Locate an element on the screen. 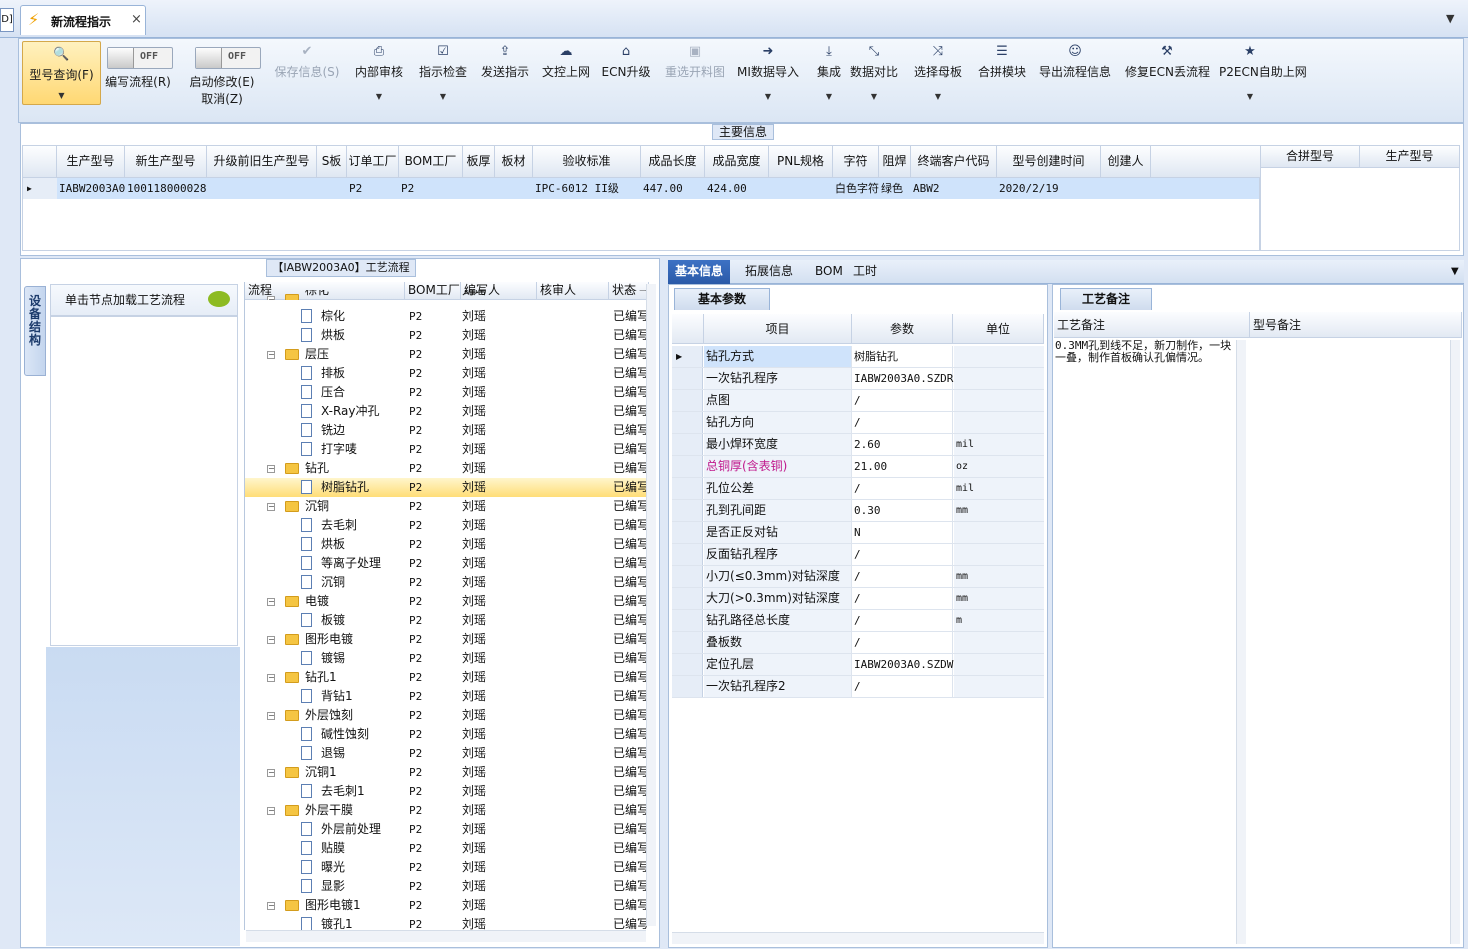 Image resolution: width=1468 pixels, height=949 pixels. param-row: 一次钻孔程序2/ is located at coordinates (858, 687).